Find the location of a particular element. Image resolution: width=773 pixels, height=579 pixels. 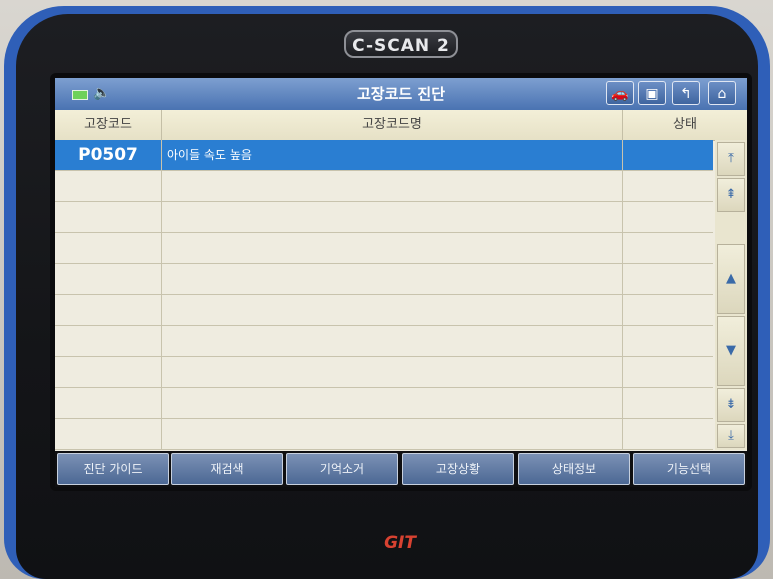

scroll-up-icon: ▲ is located at coordinates (731, 279).